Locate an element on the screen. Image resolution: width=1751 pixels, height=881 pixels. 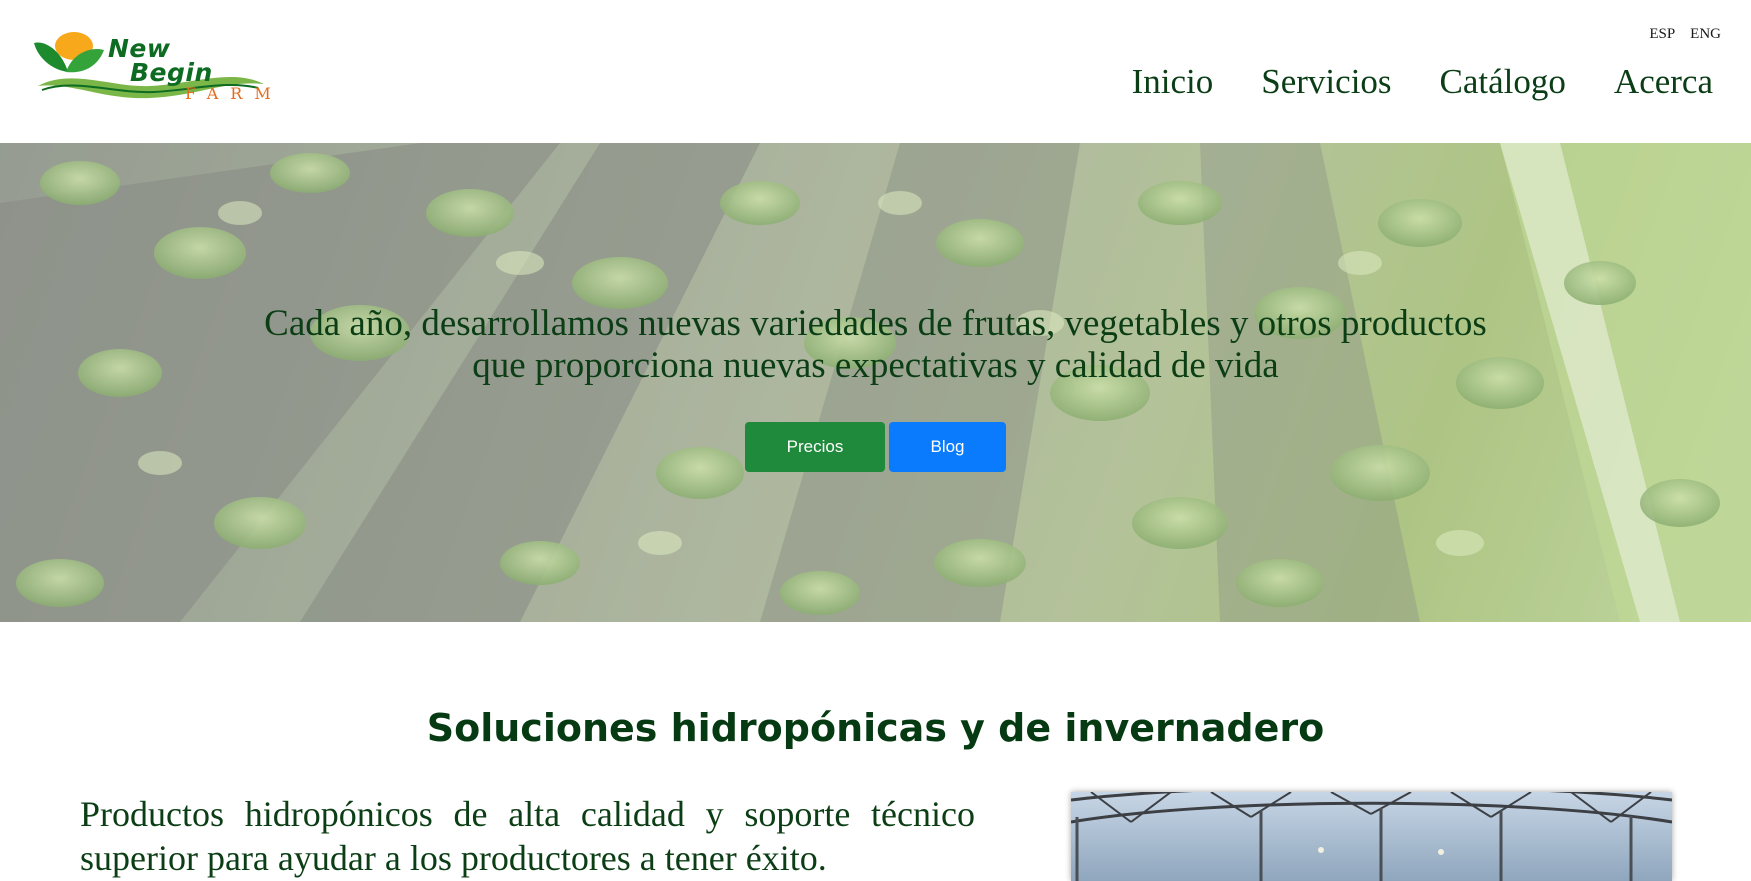
brand-name-line2: Begin is located at coordinates (171, 72).